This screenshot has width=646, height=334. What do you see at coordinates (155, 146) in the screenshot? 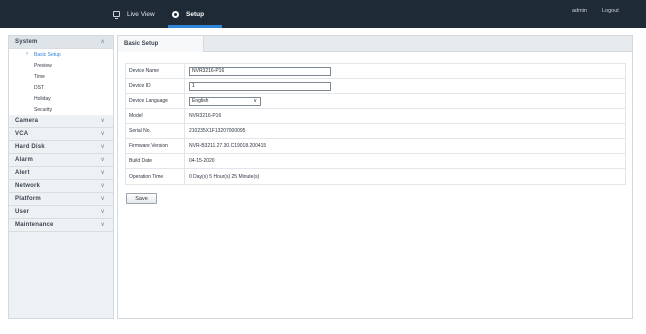
I see `firmware-label: Firmware Version` at bounding box center [155, 146].